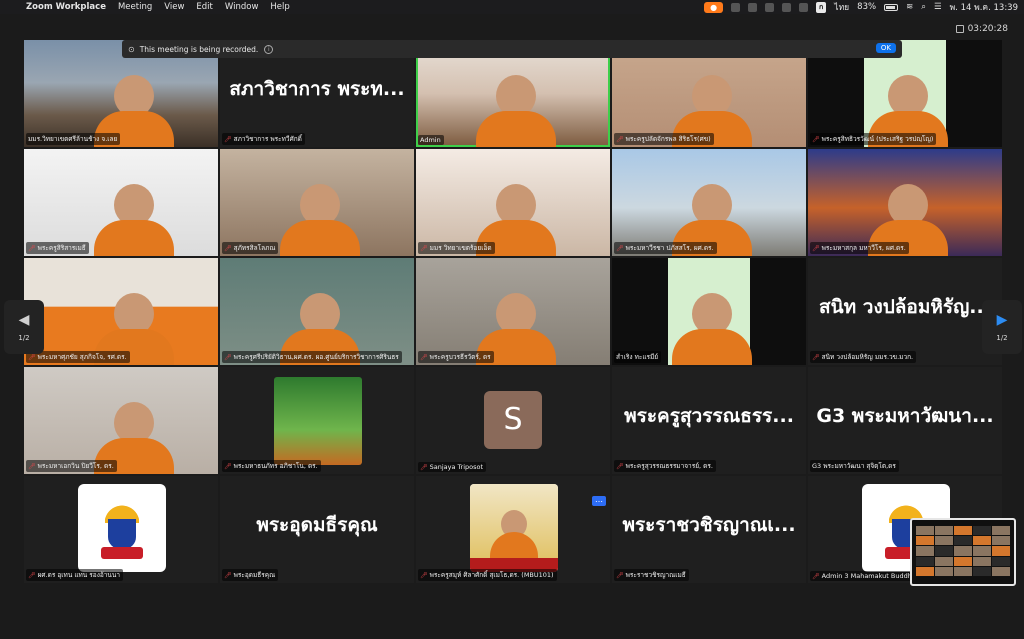 The width and height of the screenshot is (1024, 639). Describe the element at coordinates (279, 7) in the screenshot. I see `menu-help: Help` at that location.